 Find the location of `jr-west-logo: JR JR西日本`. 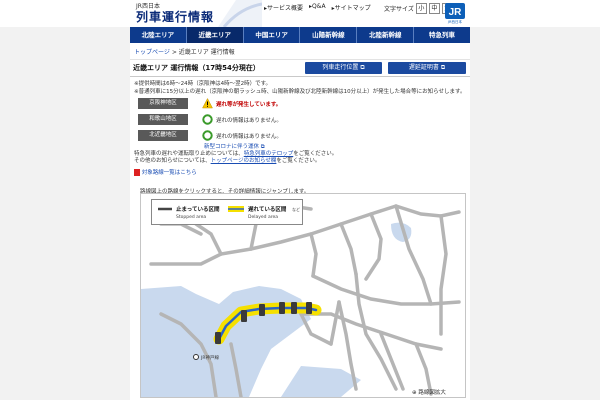

jr-west-logo: JR JR西日本 is located at coordinates (455, 13).